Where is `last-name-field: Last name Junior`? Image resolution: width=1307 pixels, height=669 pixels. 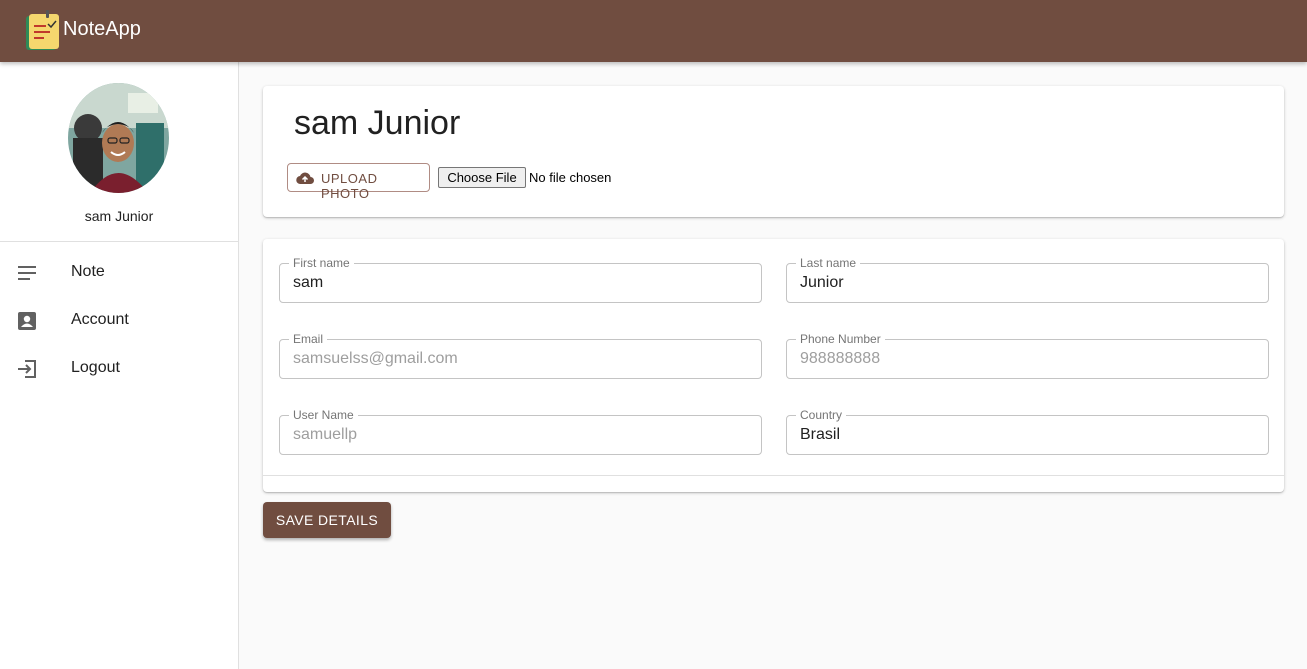
last-name-field: Last name Junior is located at coordinates (1027, 279).